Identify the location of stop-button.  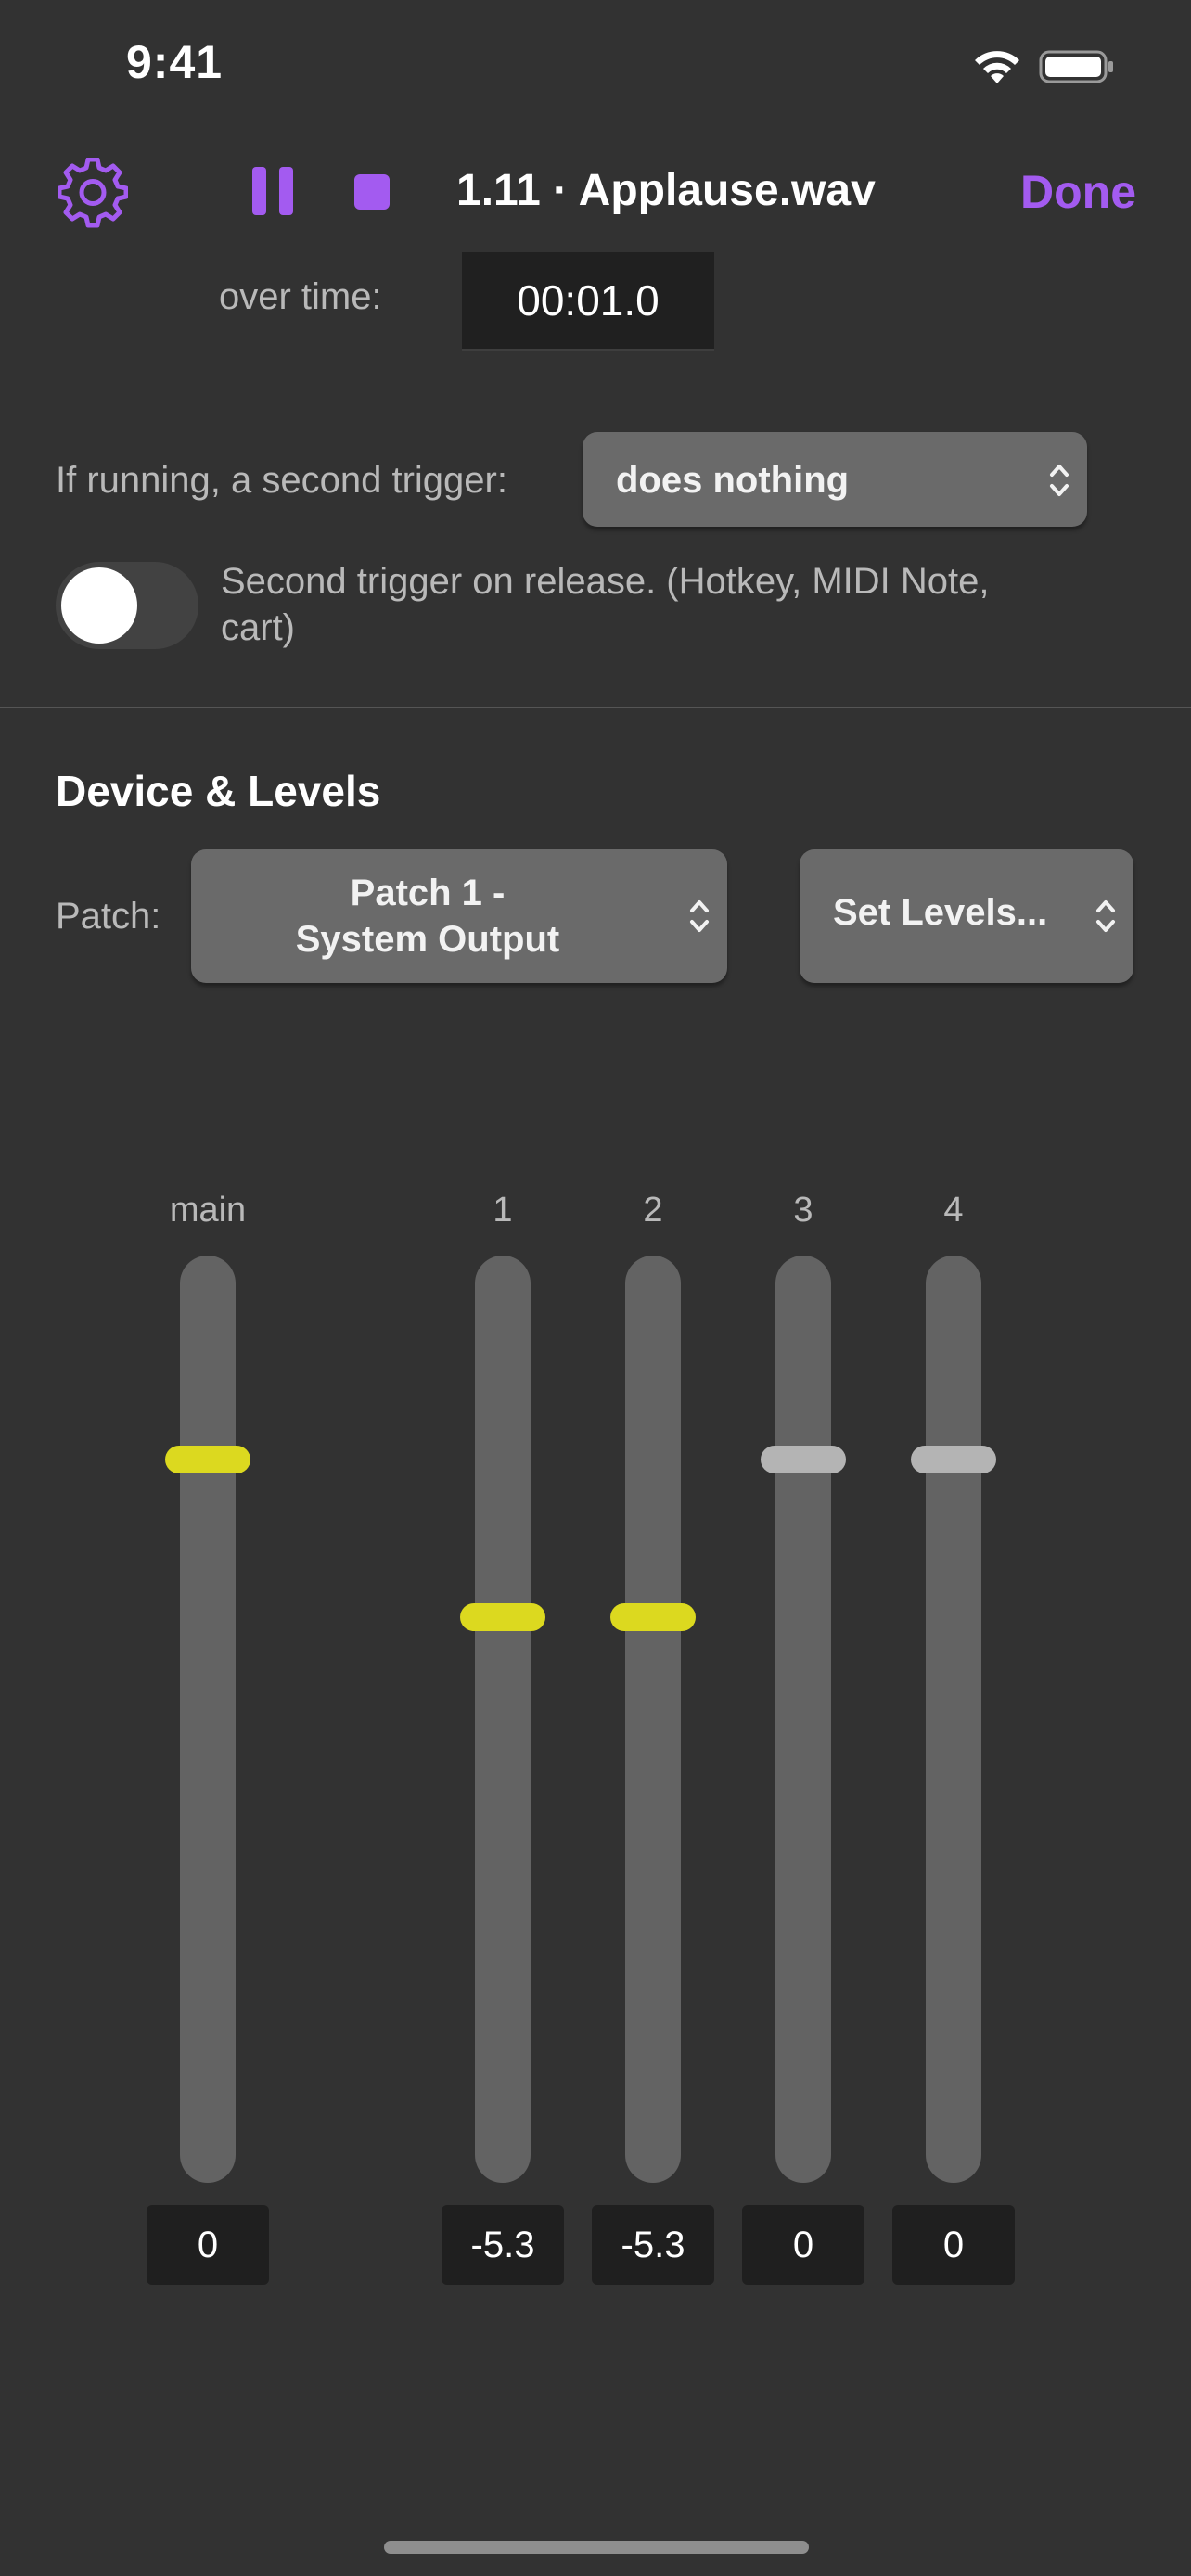
(372, 192).